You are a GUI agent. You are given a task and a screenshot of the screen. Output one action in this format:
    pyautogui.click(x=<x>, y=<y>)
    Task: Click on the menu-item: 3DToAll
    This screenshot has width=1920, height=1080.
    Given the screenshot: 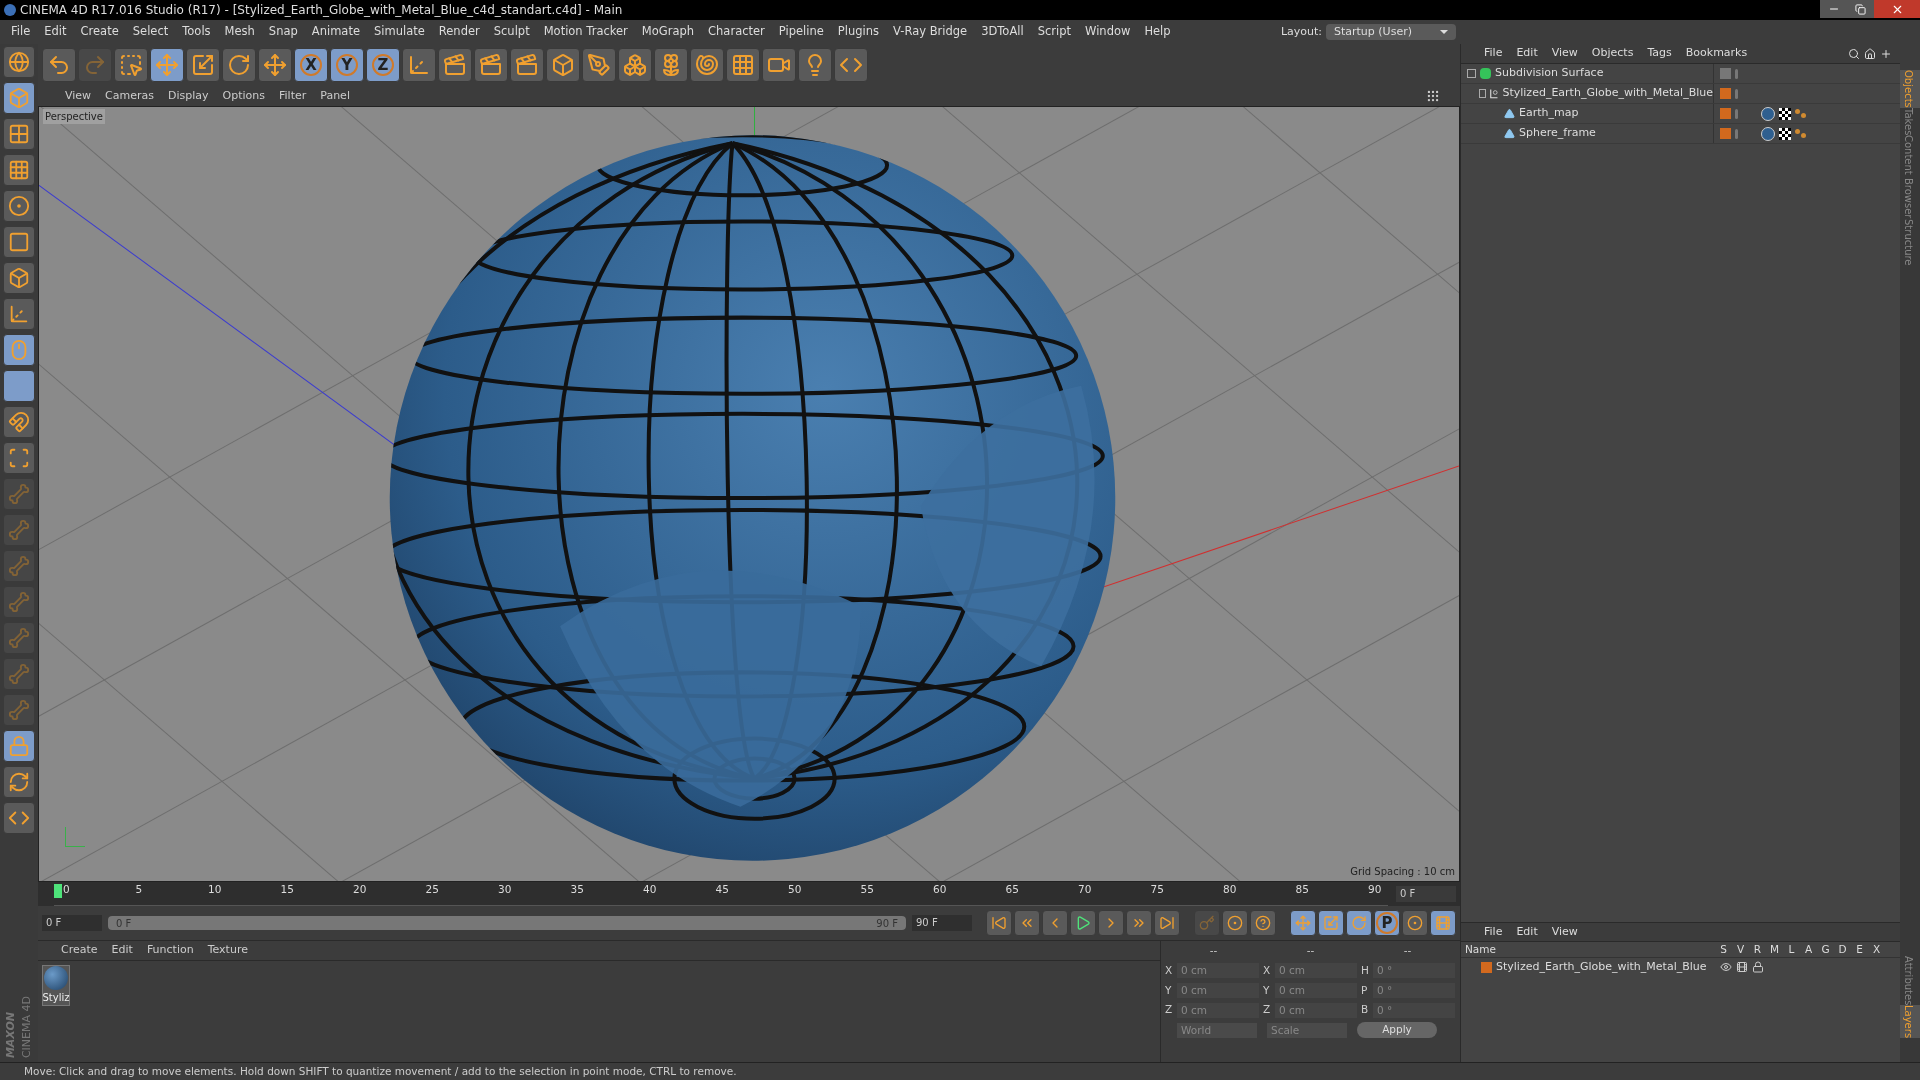 What is the action you would take?
    pyautogui.click(x=1002, y=32)
    